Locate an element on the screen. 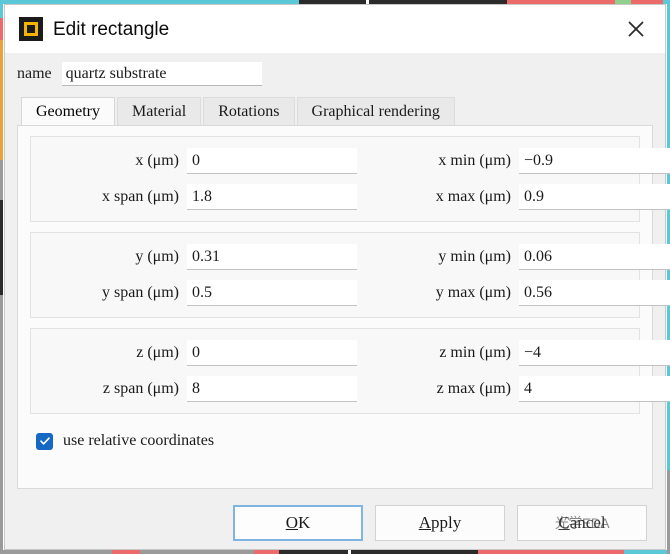 Image resolution: width=670 pixels, height=554 pixels. tab-label: Material is located at coordinates (159, 111).